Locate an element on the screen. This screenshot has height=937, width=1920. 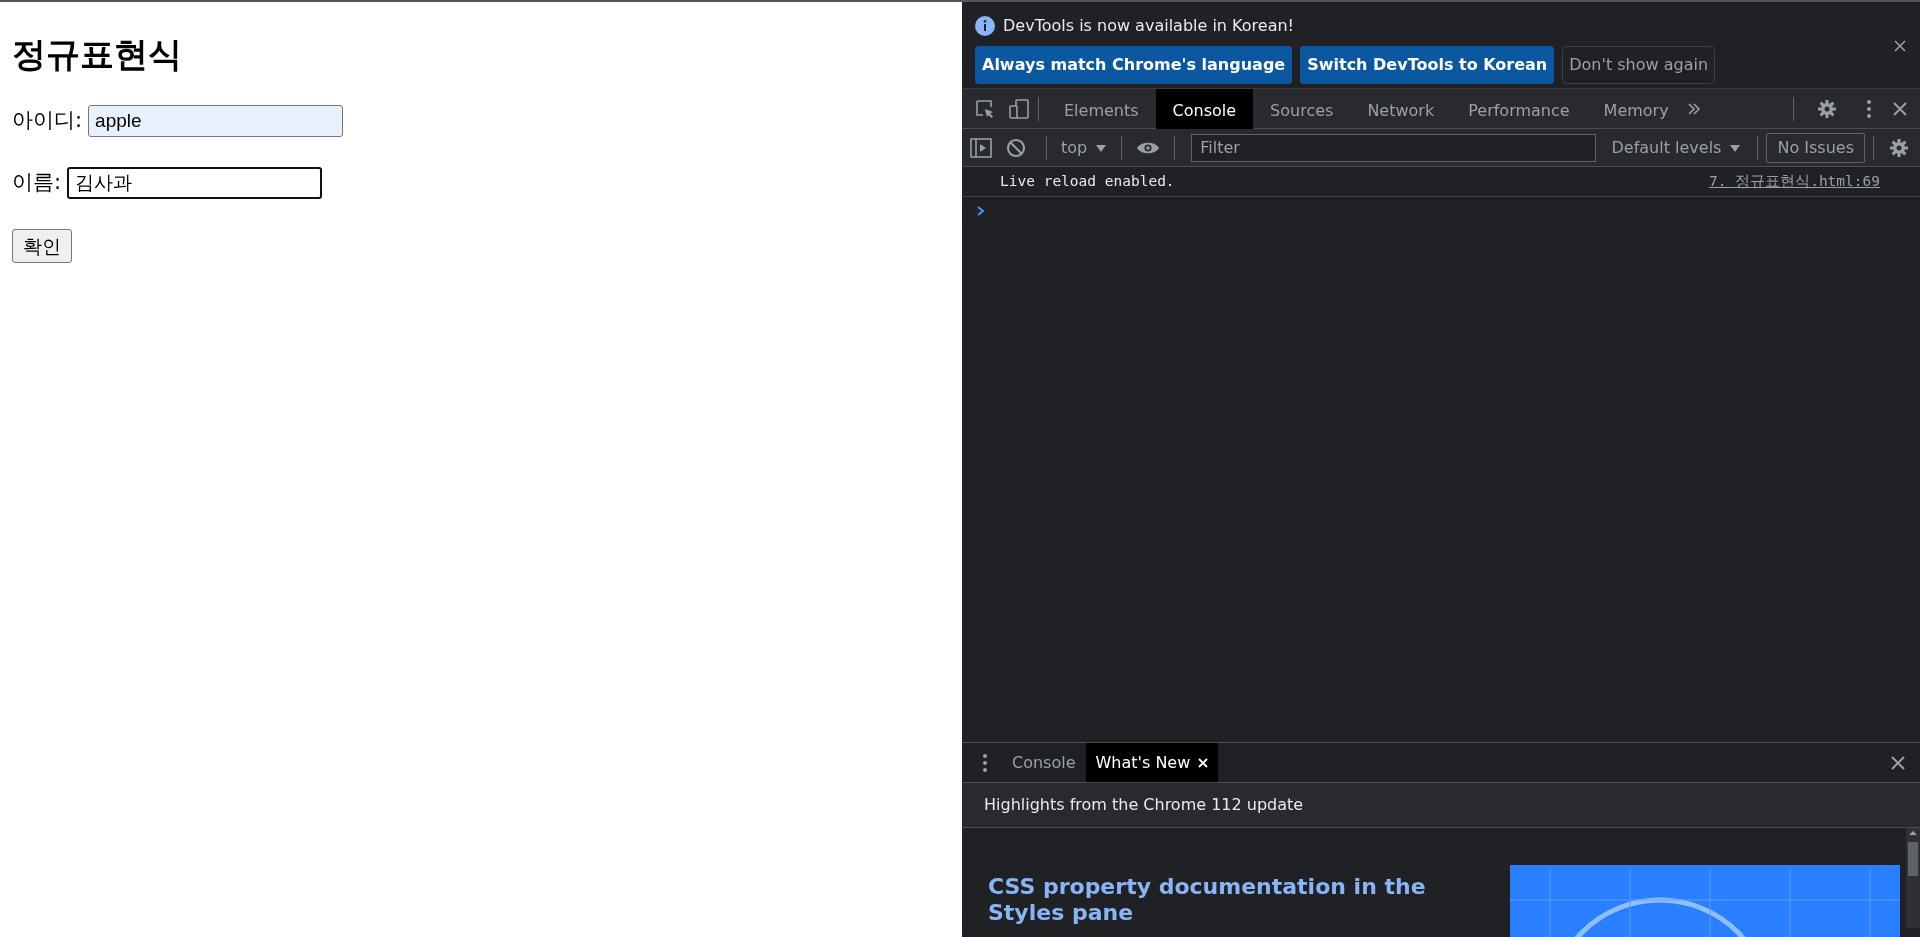
console-message: Live reload enabled. is located at coordinates (1087, 181).